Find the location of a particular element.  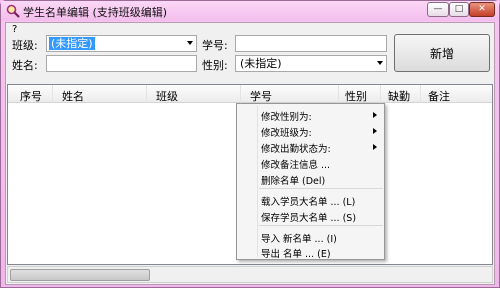

menu-item-set-gender: 修改性别为: is located at coordinates (286, 116).